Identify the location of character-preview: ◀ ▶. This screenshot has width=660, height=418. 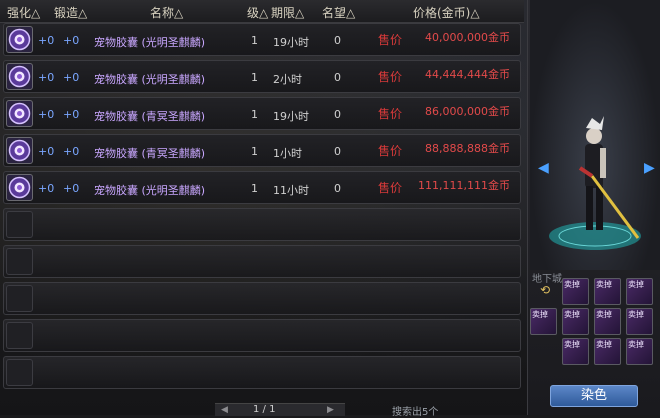
(595, 135).